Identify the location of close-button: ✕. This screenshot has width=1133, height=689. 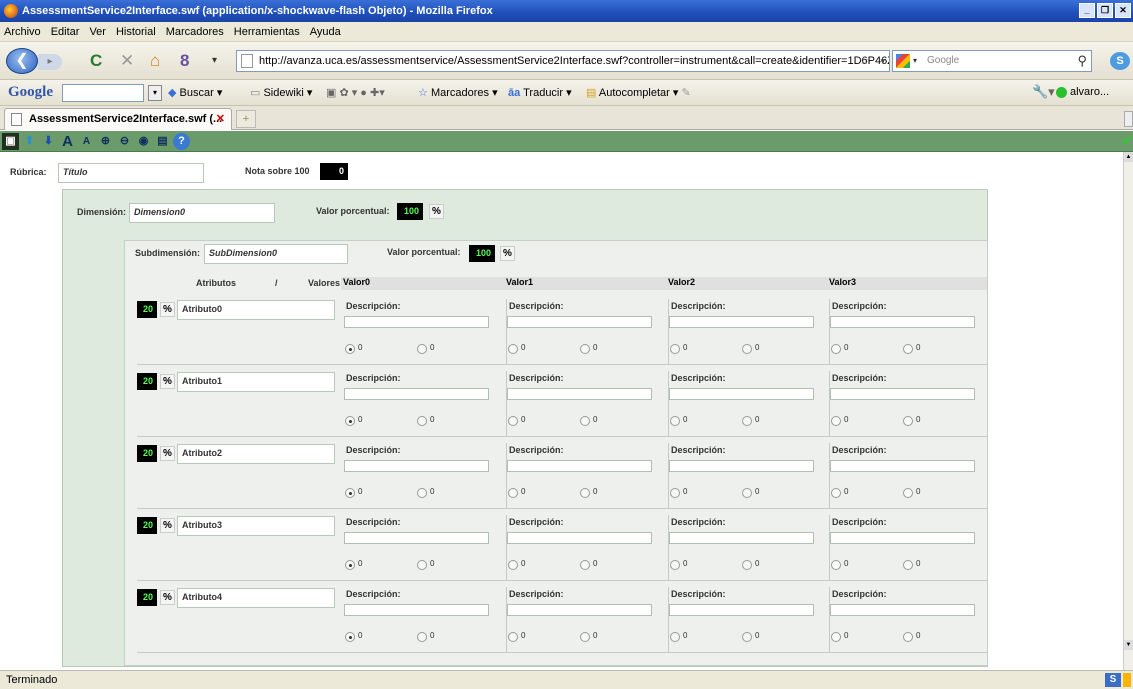
(1123, 10).